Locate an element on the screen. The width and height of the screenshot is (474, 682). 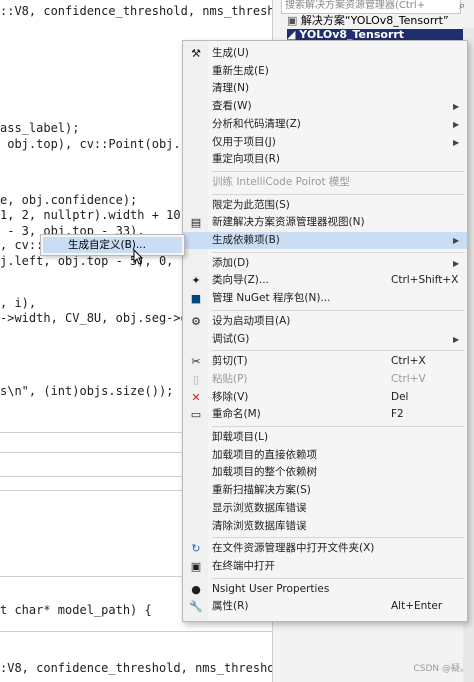
menu-item-label: 属性(R) is located at coordinates (230, 606).